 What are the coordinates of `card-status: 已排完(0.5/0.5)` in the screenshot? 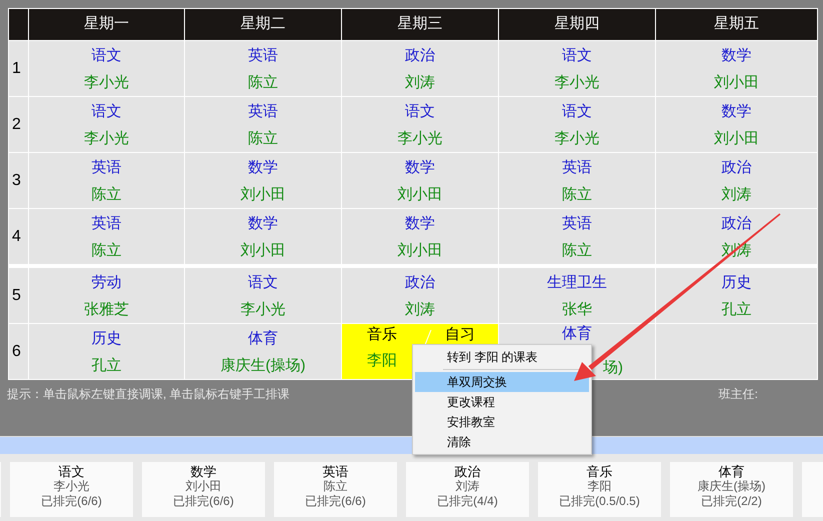 It's located at (599, 501).